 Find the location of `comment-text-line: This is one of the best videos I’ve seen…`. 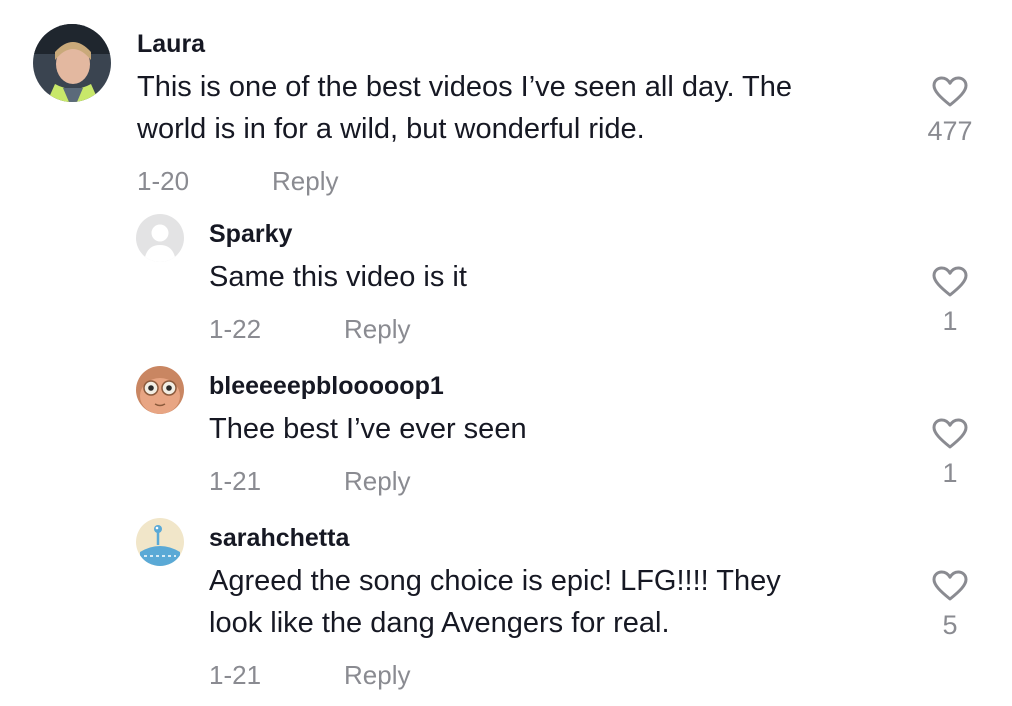

comment-text-line: This is one of the best videos I’ve seen… is located at coordinates (465, 87).